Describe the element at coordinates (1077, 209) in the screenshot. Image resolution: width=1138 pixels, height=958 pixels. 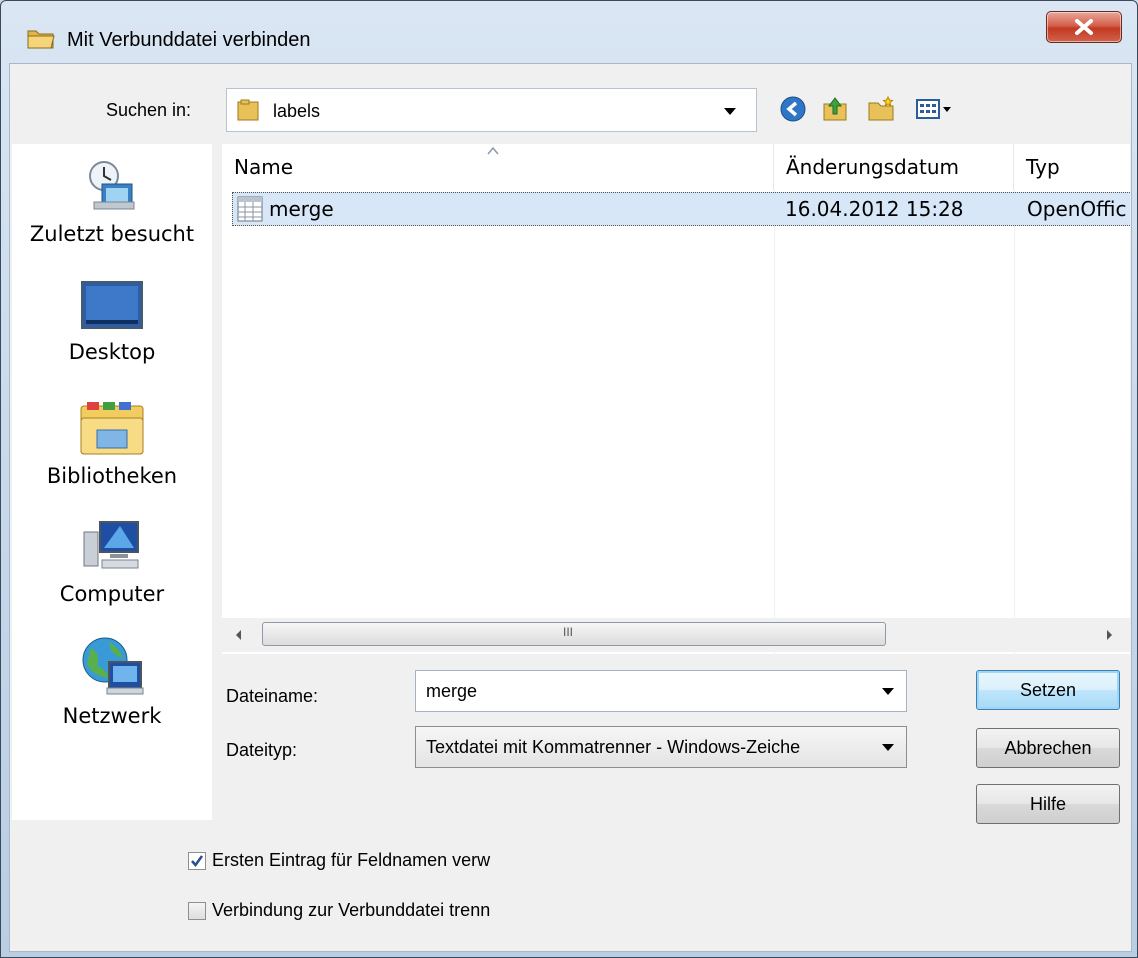
I see `file-type: OpenOffic` at that location.